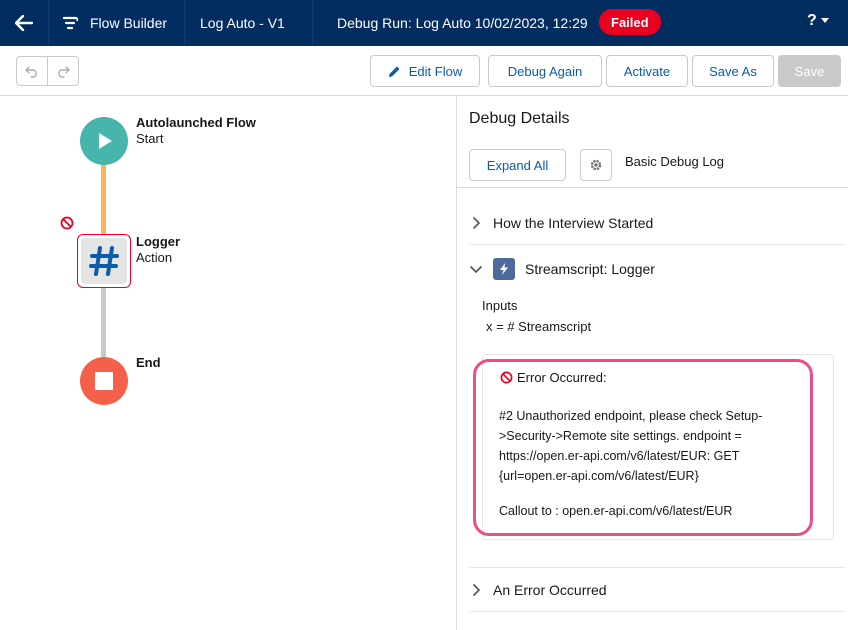  I want to click on gear-icon, so click(596, 165).